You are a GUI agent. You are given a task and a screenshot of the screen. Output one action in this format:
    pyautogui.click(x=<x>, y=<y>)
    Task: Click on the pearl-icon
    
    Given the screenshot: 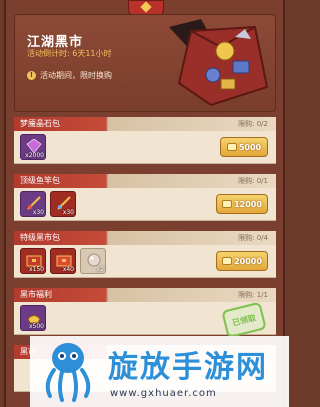 What is the action you would take?
    pyautogui.click(x=94, y=260)
    